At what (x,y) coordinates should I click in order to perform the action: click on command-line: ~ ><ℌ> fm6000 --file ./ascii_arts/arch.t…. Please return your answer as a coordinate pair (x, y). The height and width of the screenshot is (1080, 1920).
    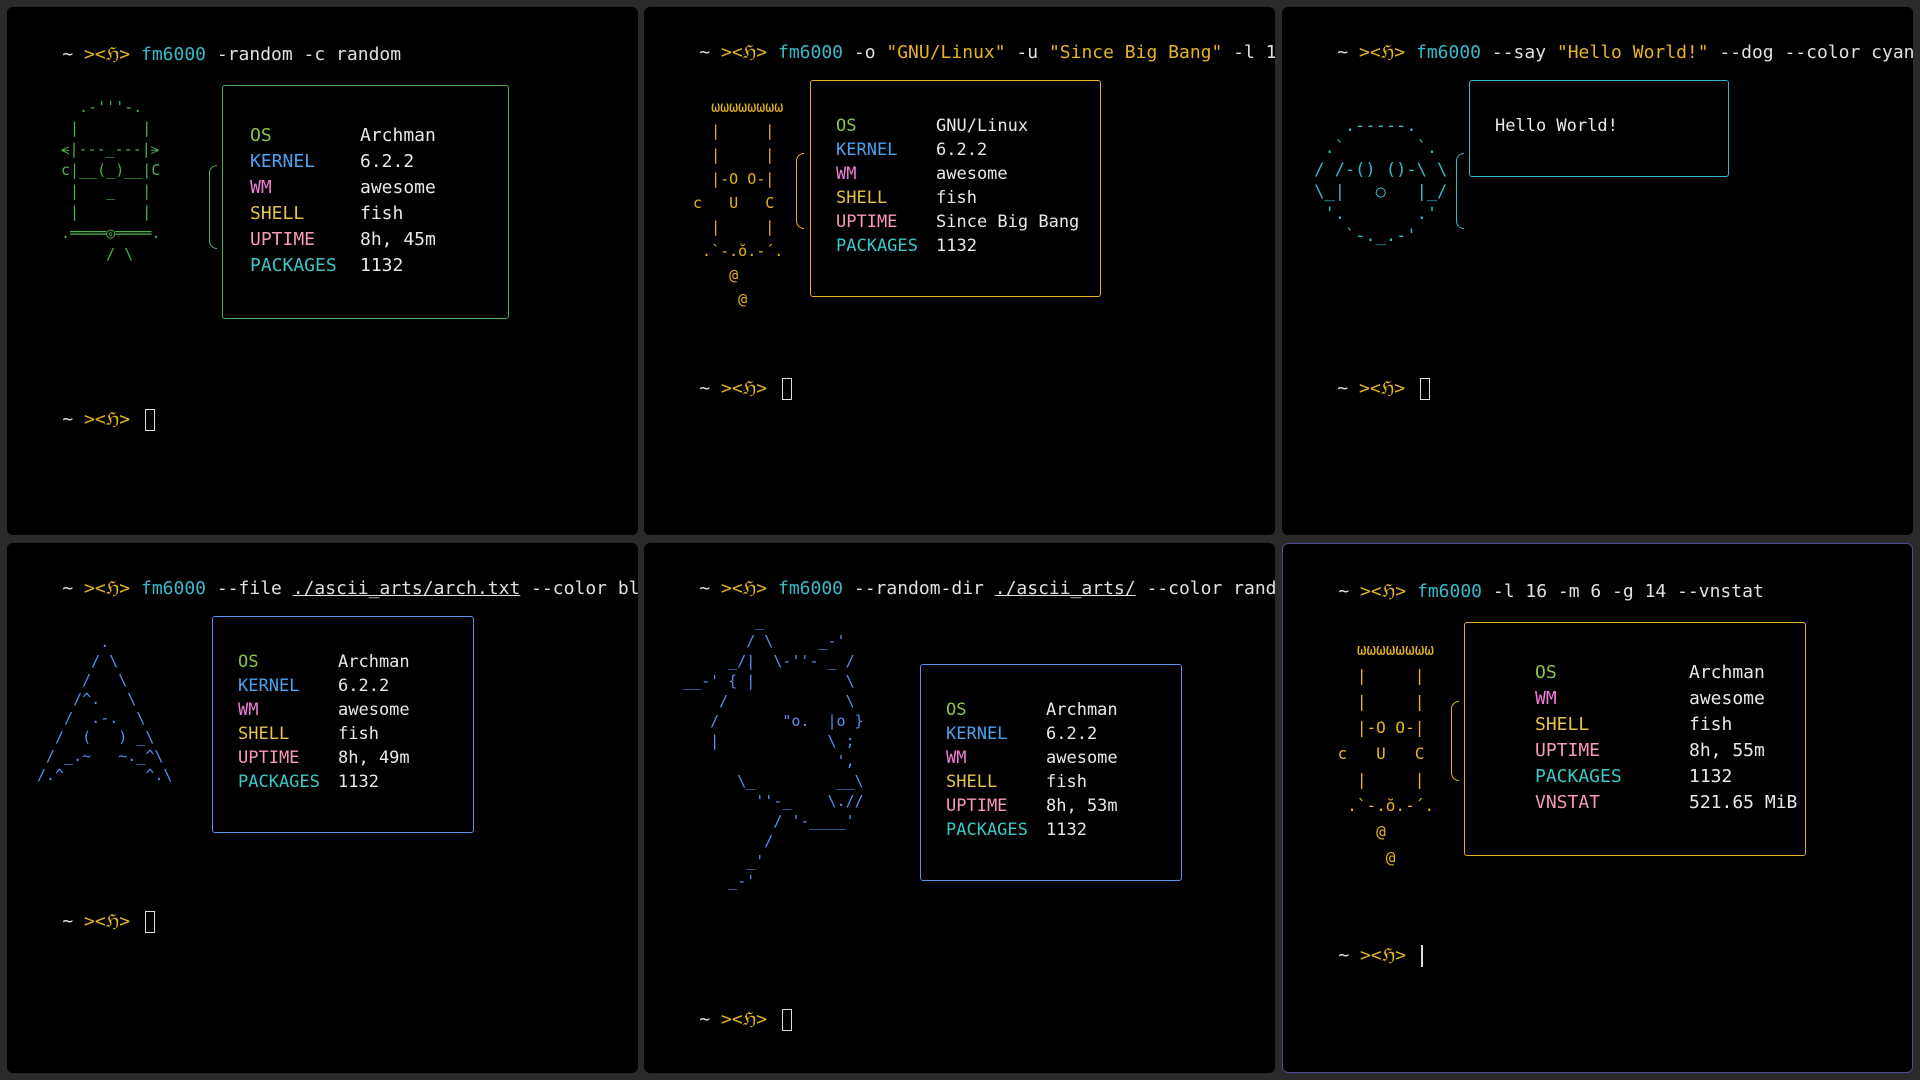
    Looking at the image, I should click on (350, 588).